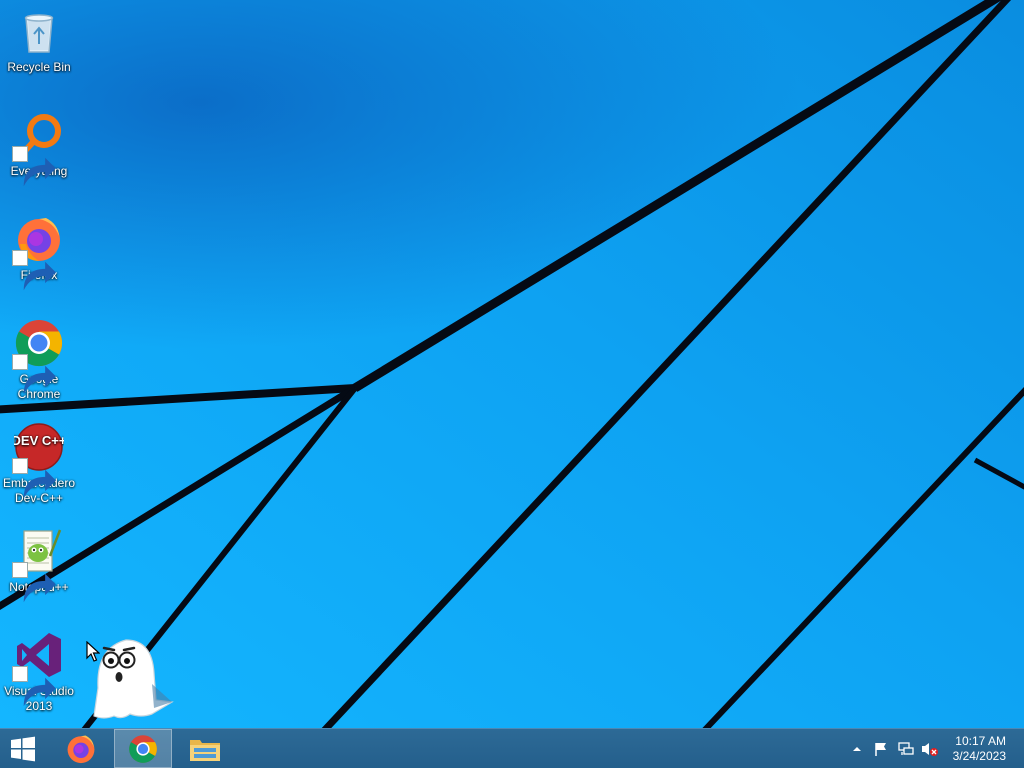 This screenshot has width=1024, height=768. I want to click on desktop-icon-everything: Everything, so click(39, 148).